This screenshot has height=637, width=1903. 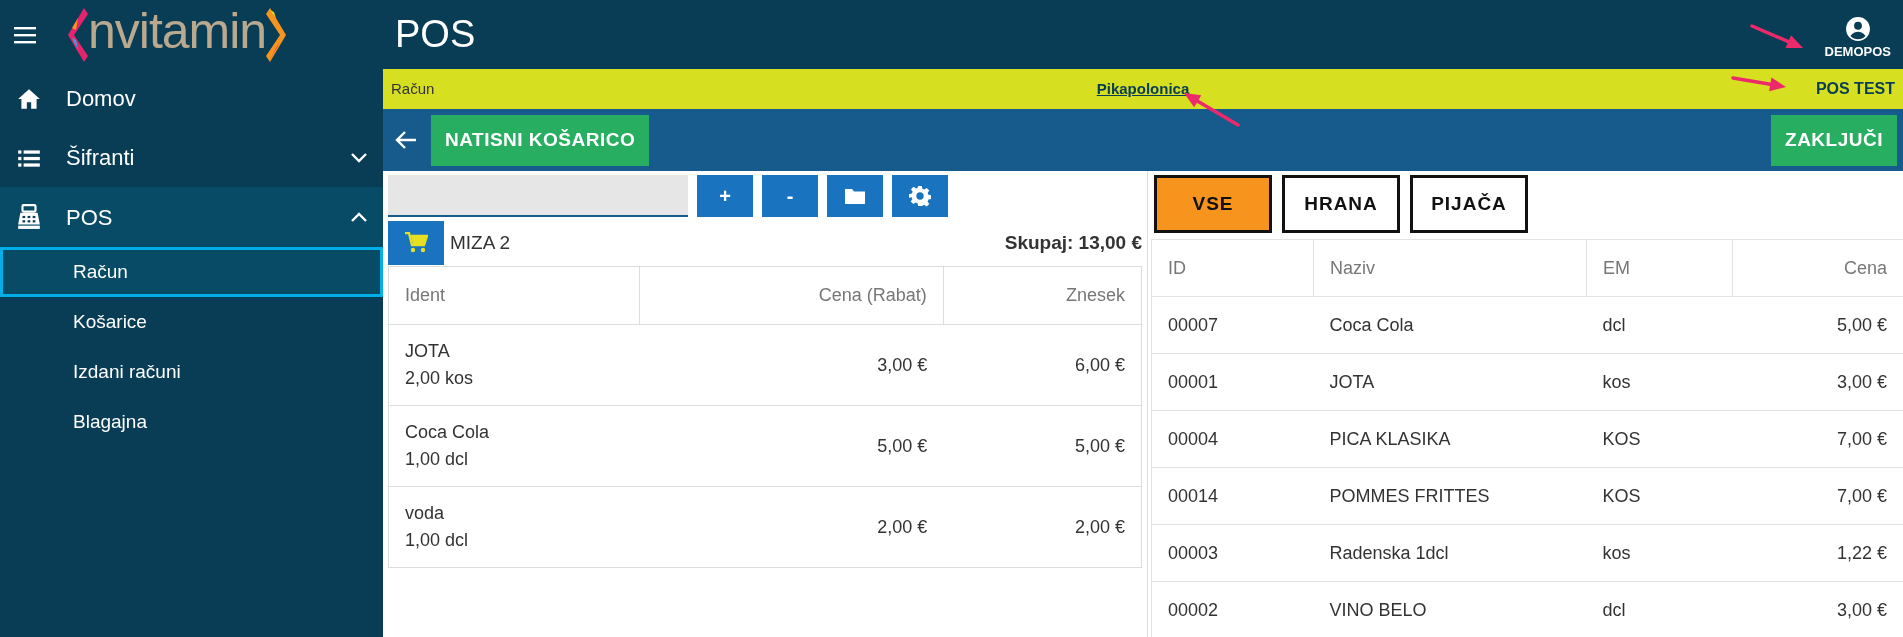 I want to click on page-title: POS, so click(x=435, y=34).